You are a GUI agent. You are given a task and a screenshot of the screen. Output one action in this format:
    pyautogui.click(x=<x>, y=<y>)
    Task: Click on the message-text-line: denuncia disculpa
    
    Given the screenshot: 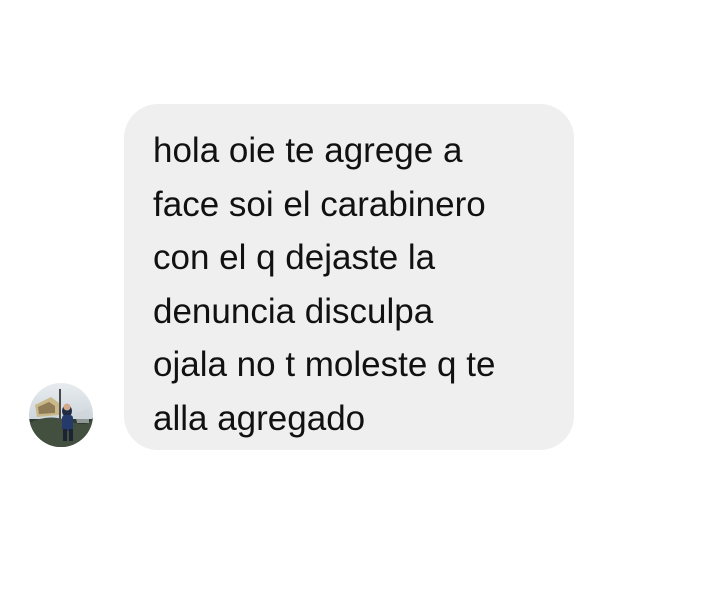 What is the action you would take?
    pyautogui.click(x=293, y=311)
    